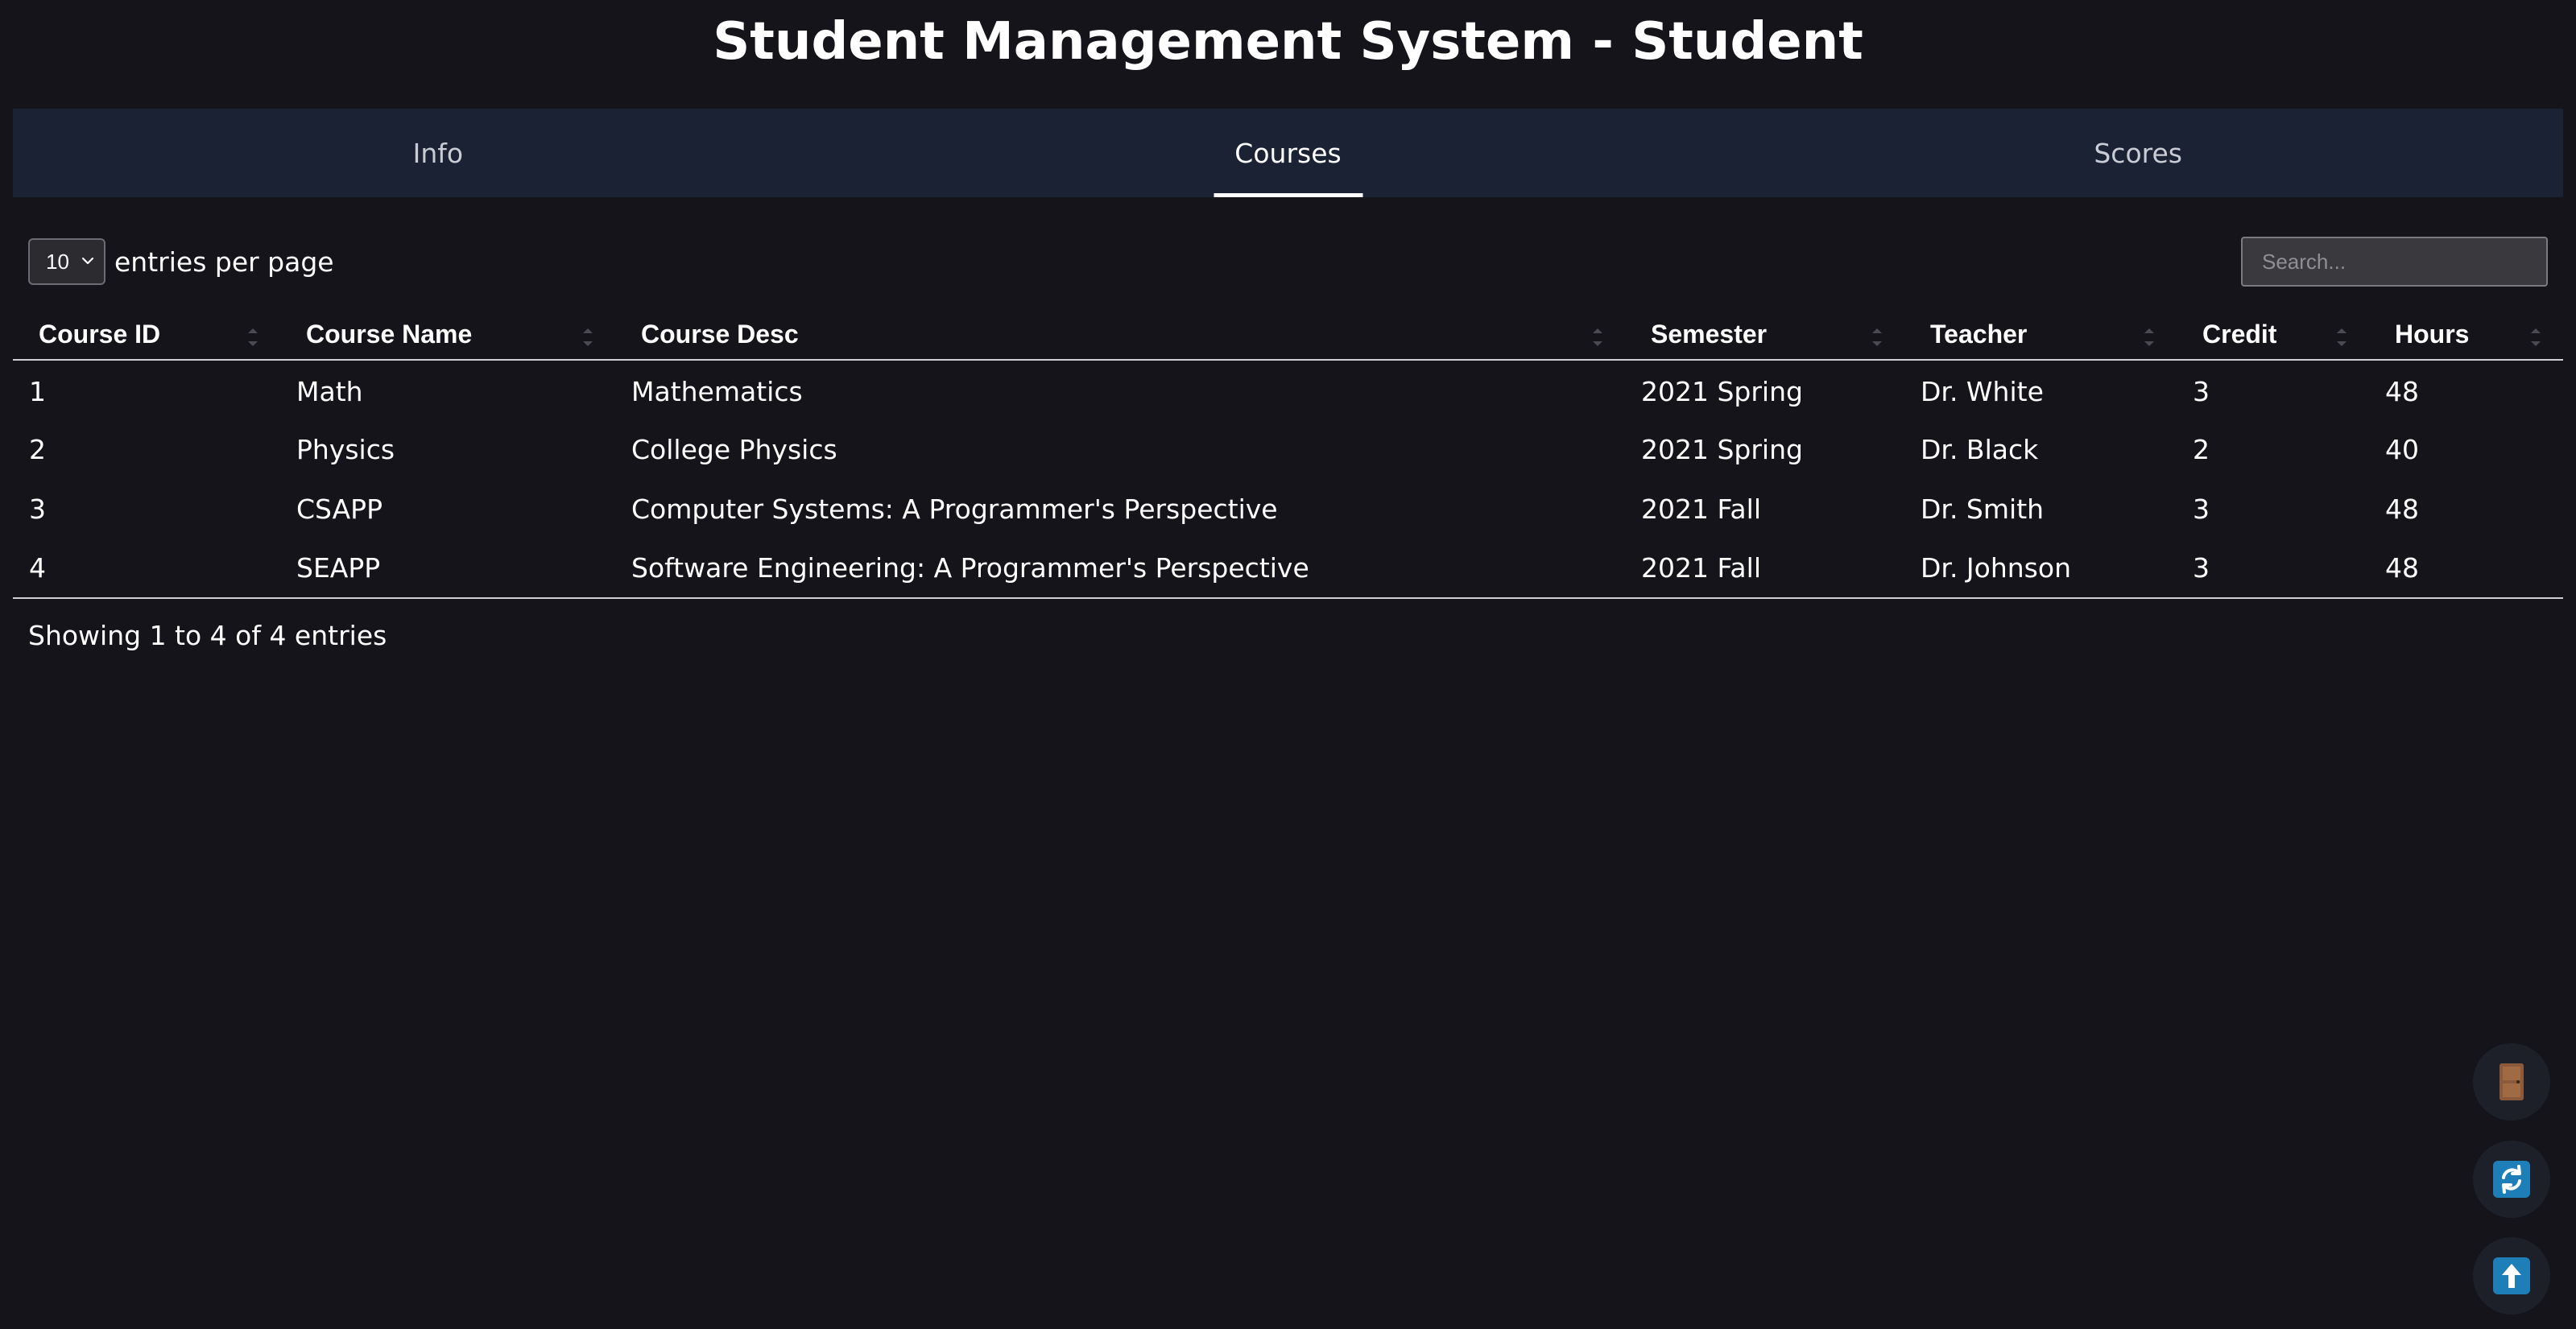 The width and height of the screenshot is (2576, 1329). Describe the element at coordinates (717, 391) in the screenshot. I see `cell-course-desc: Mathematics` at that location.